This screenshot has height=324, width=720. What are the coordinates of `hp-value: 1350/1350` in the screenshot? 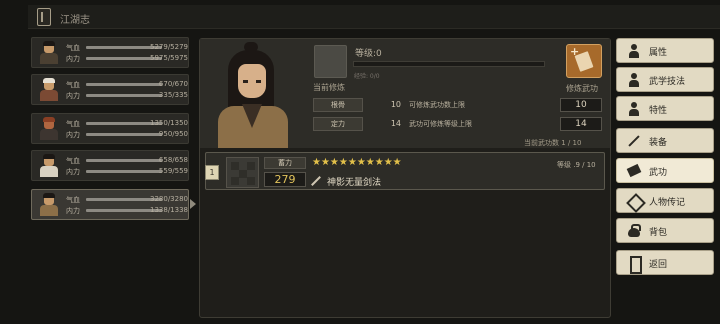 It's located at (169, 123).